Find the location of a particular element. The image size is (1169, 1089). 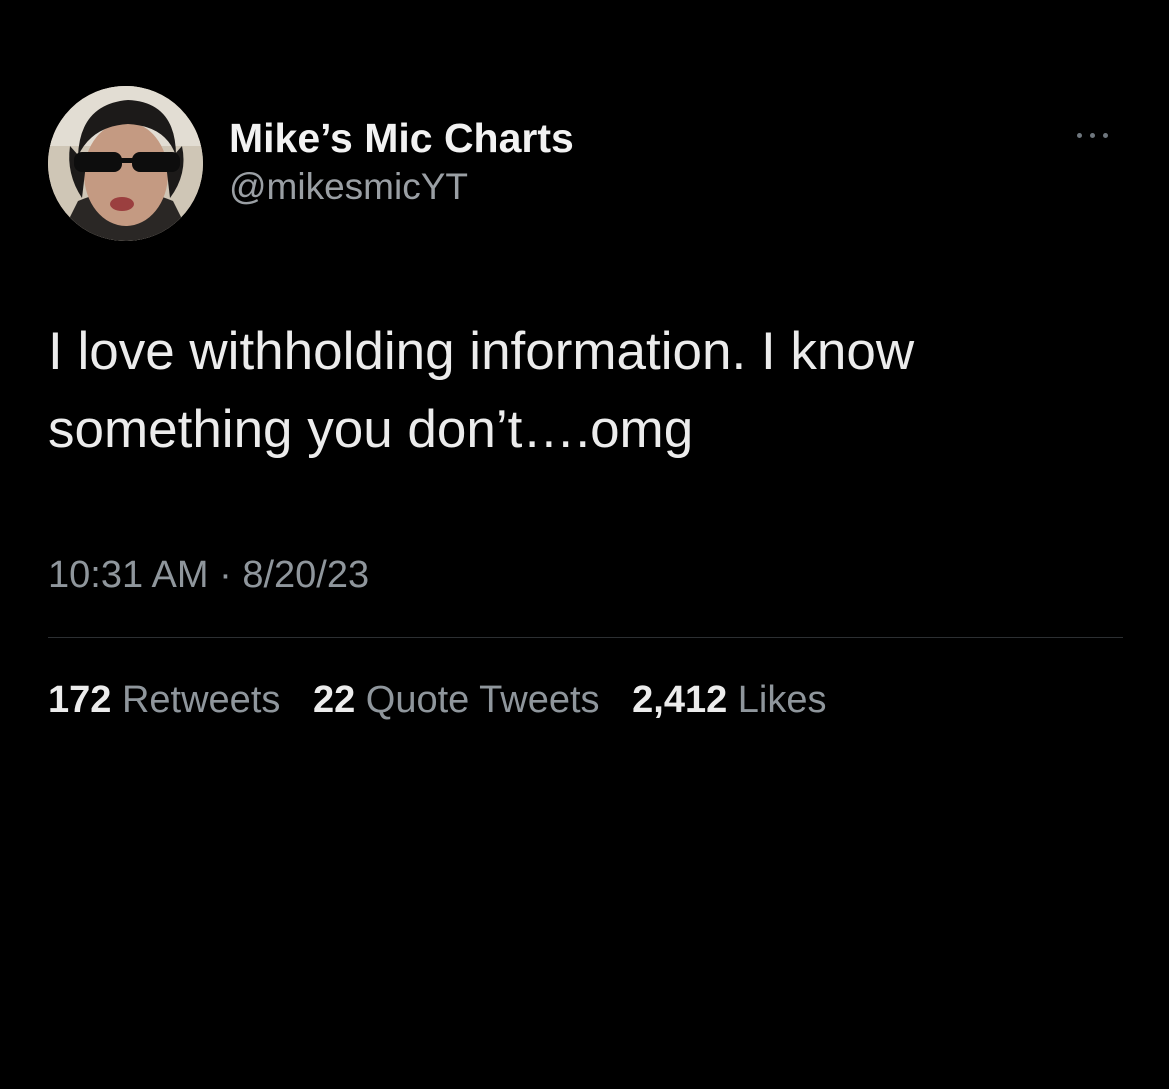

retweets-stat: 172 Retweets is located at coordinates (164, 700).